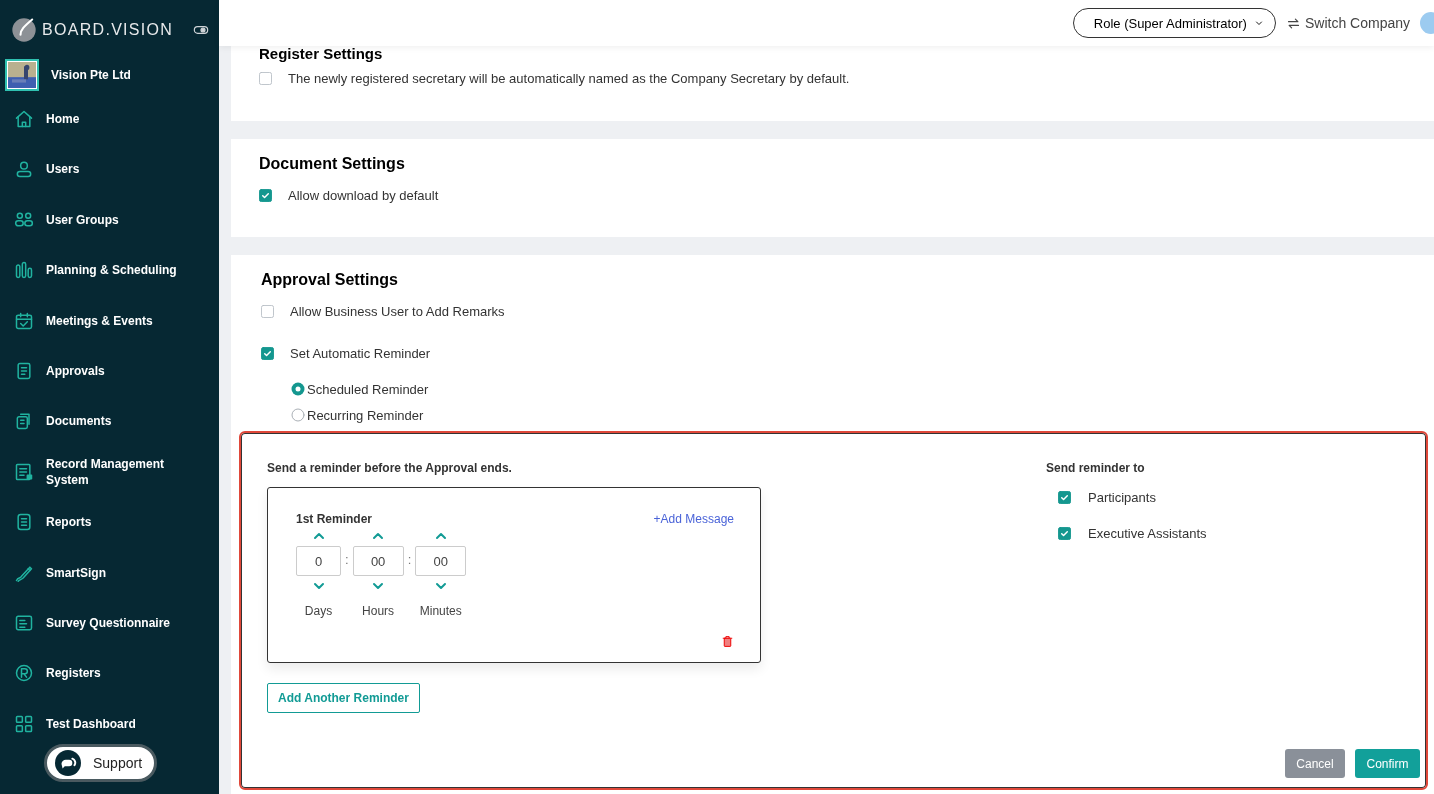 This screenshot has height=794, width=1434. Describe the element at coordinates (363, 195) in the screenshot. I see `option-label: Allow download by default` at that location.